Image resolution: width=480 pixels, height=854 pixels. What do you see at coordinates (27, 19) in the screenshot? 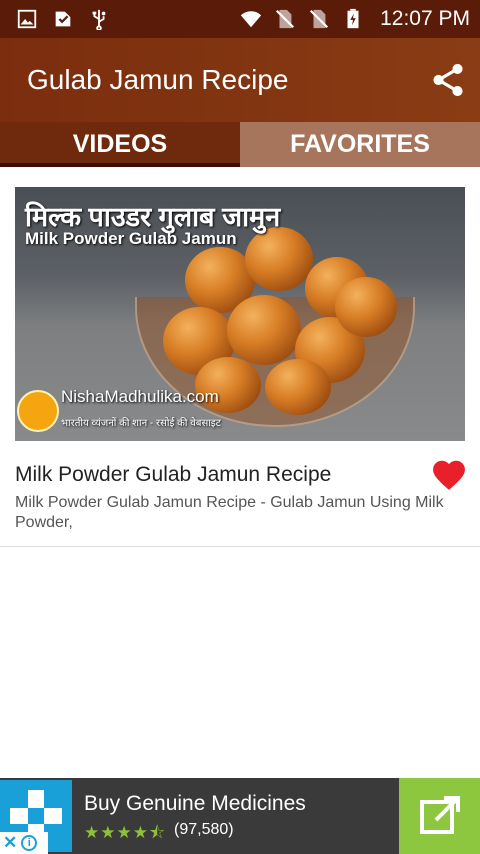
I see `image-icon` at bounding box center [27, 19].